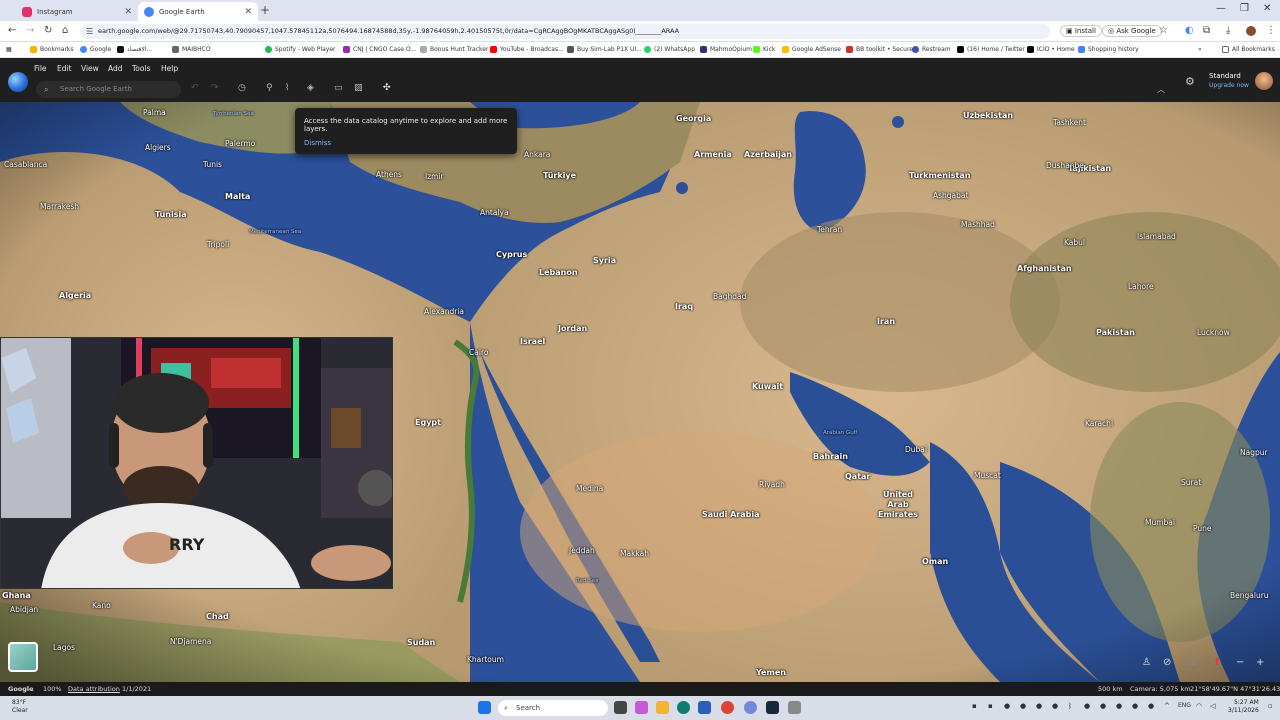  I want to click on menu-kebab-icon: ⋮, so click(1271, 30).